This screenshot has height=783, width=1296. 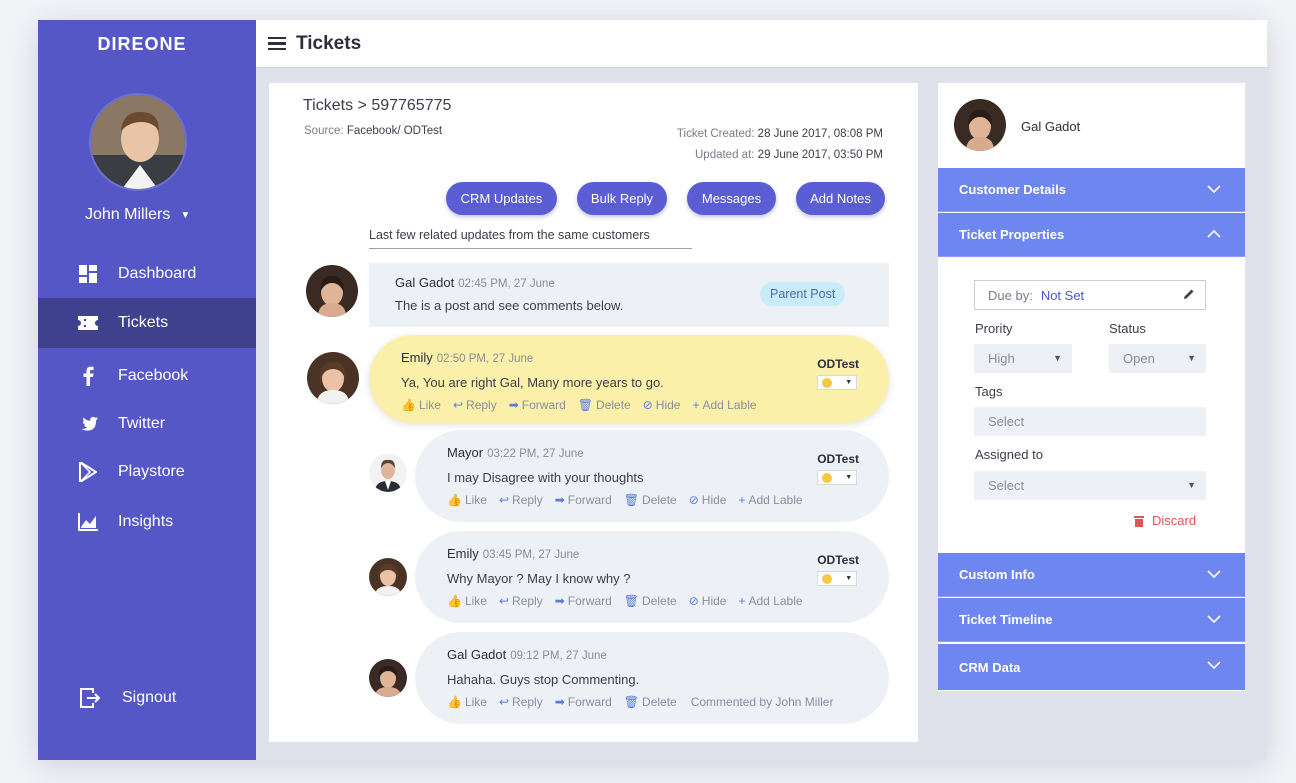 I want to click on tag-box: ODTest ▼, so click(x=838, y=373).